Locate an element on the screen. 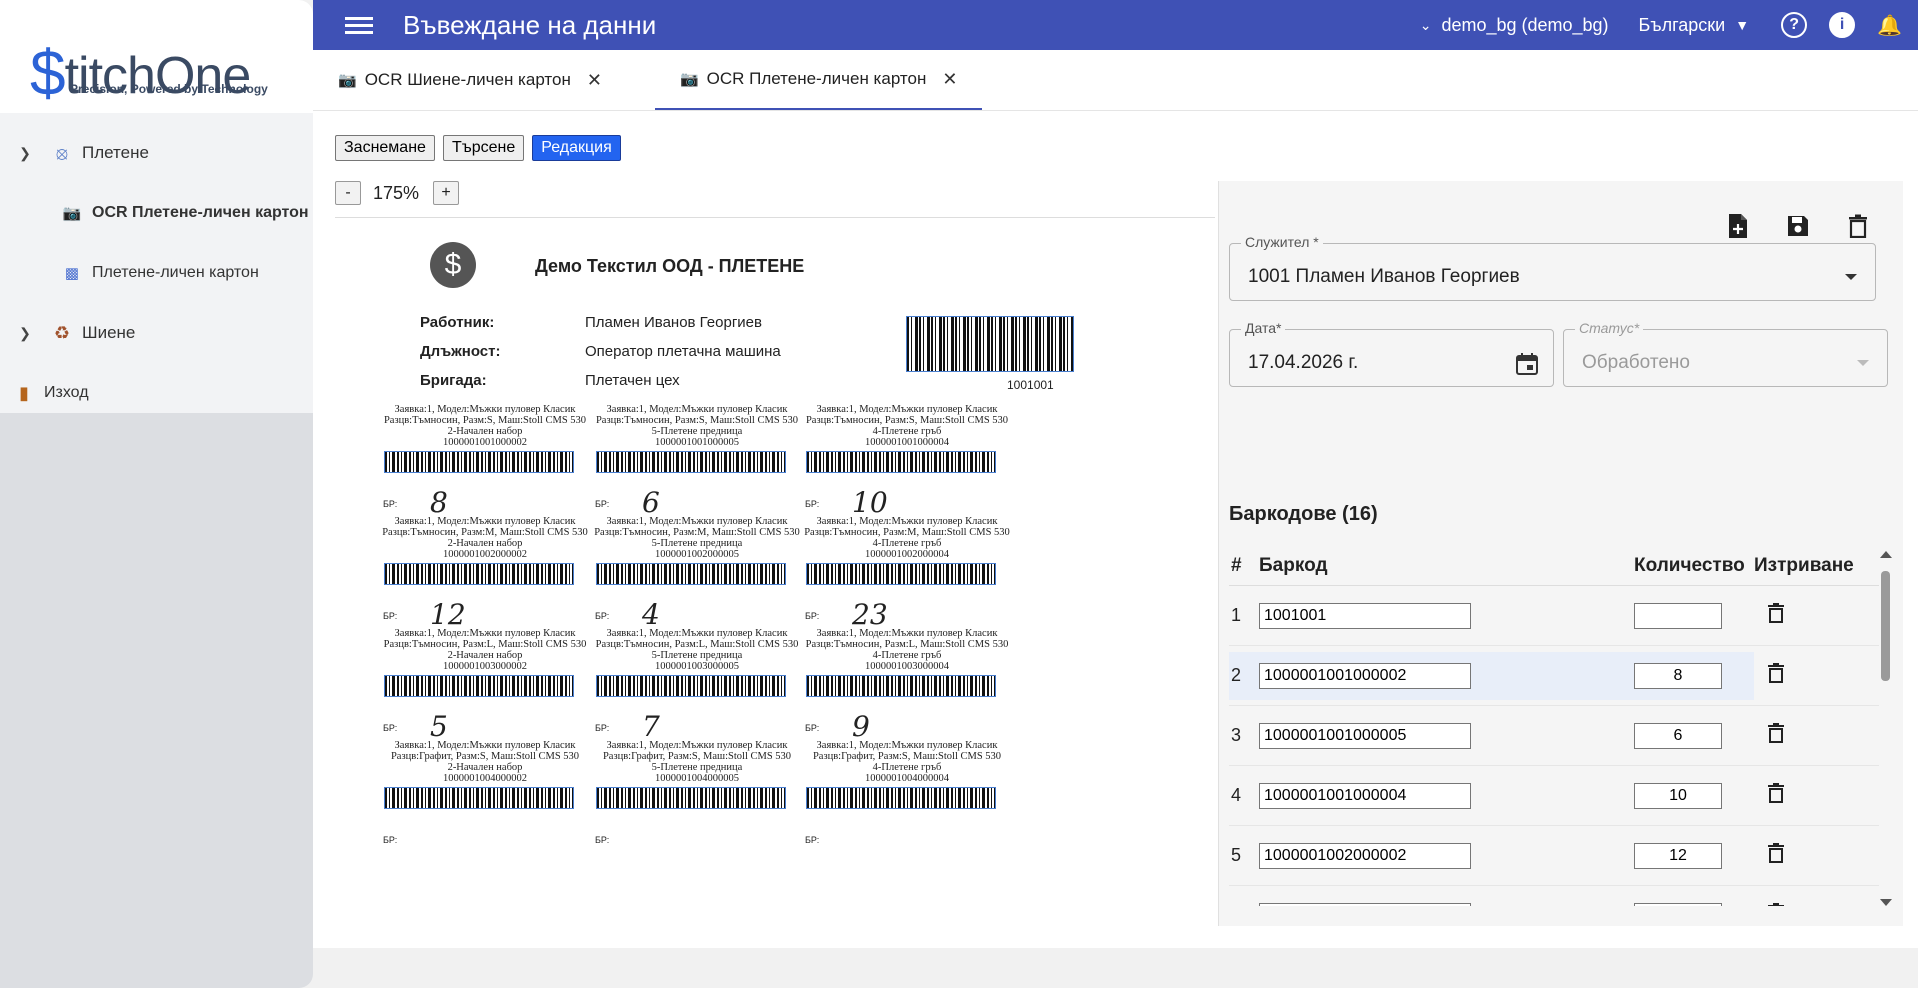 This screenshot has width=1918, height=988. sewing-icon: ♻ is located at coordinates (62, 332).